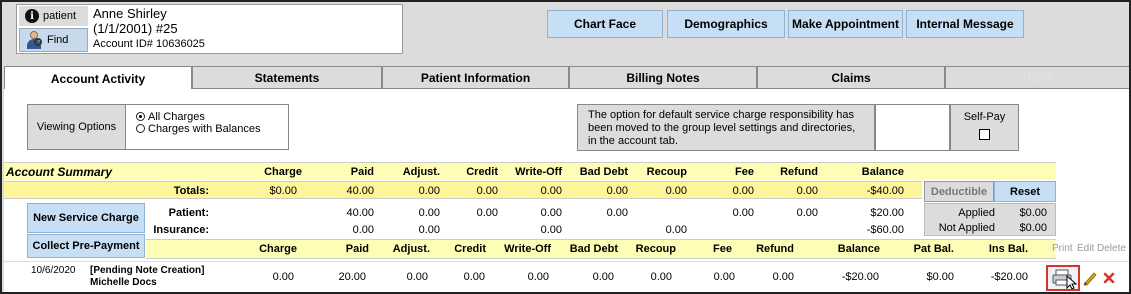  Describe the element at coordinates (885, 191) in the screenshot. I see `totals-balance: -$40.00` at that location.